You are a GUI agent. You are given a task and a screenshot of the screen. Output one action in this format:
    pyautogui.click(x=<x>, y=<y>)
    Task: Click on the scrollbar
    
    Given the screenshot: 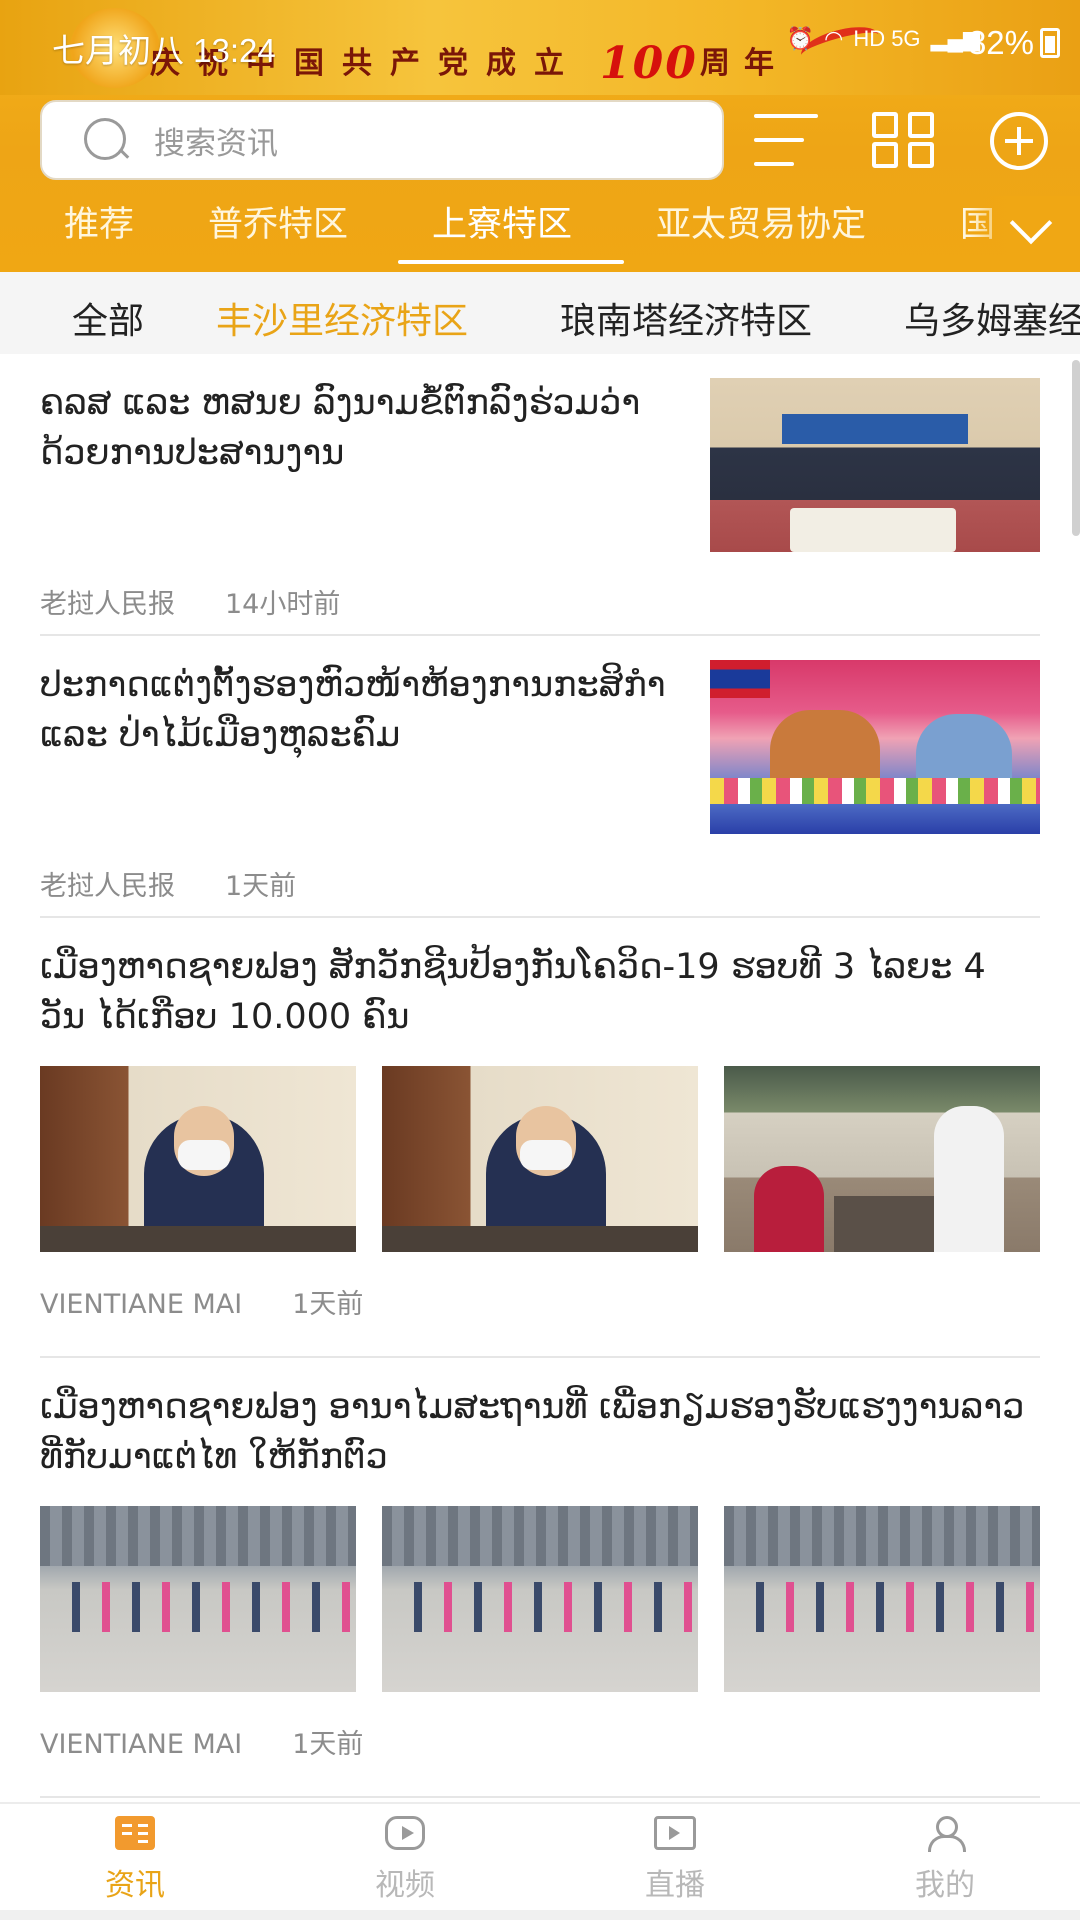 What is the action you would take?
    pyautogui.click(x=1076, y=448)
    